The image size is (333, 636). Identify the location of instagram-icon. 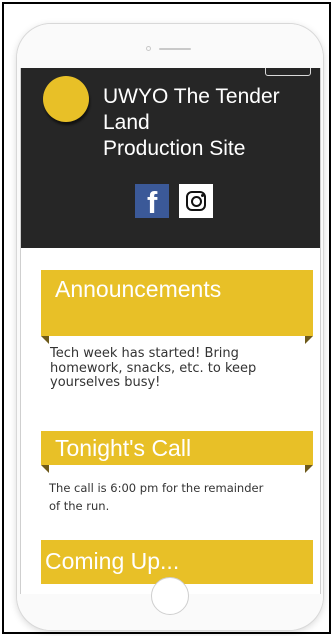
(196, 201).